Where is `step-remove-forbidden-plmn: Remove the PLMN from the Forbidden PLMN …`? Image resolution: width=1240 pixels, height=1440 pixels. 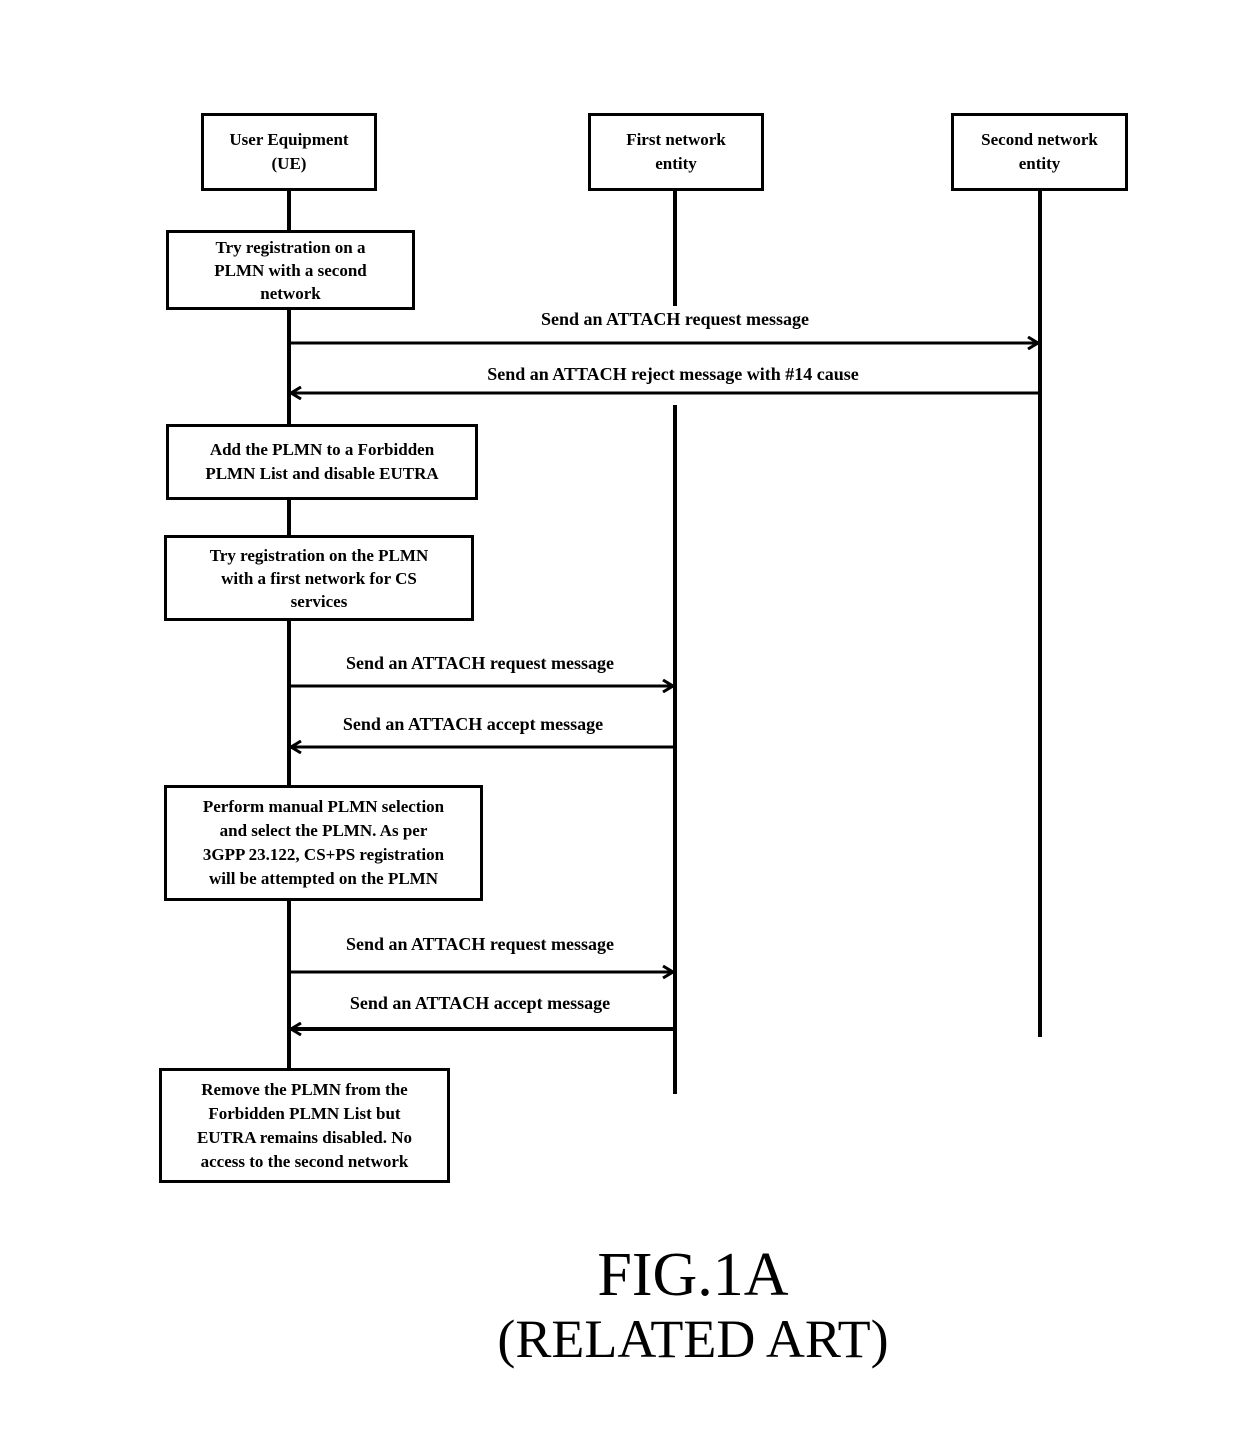
step-remove-forbidden-plmn: Remove the PLMN from the Forbidden PLMN … is located at coordinates (304, 1125).